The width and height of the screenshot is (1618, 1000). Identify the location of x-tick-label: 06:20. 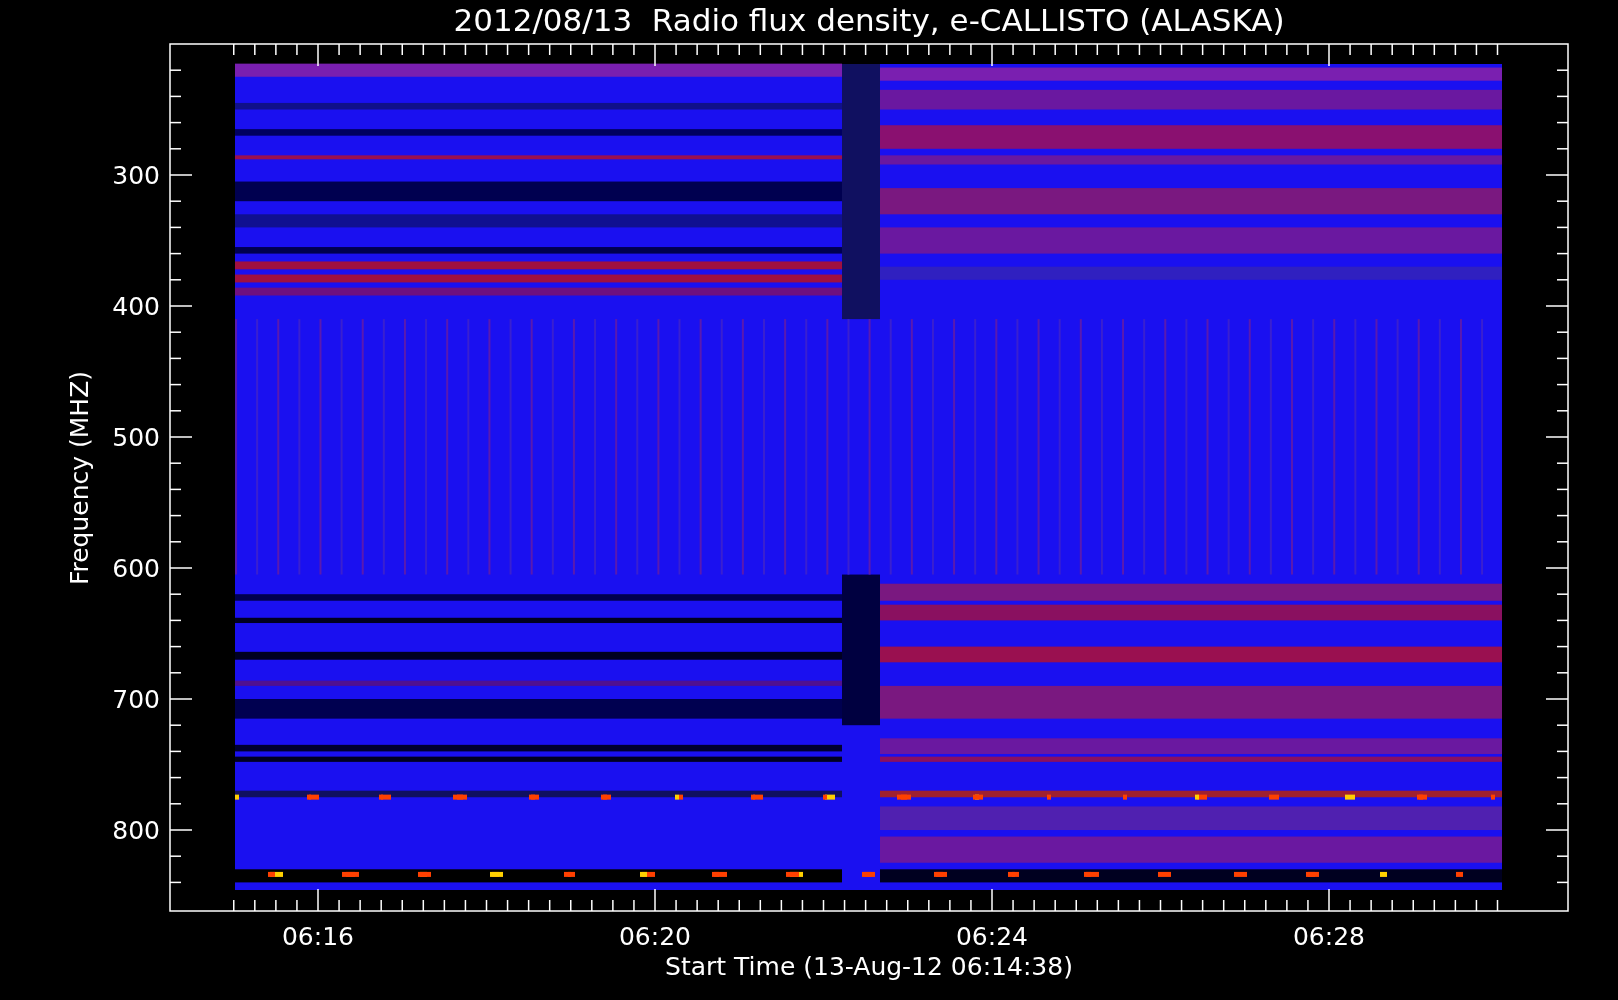
(655, 936).